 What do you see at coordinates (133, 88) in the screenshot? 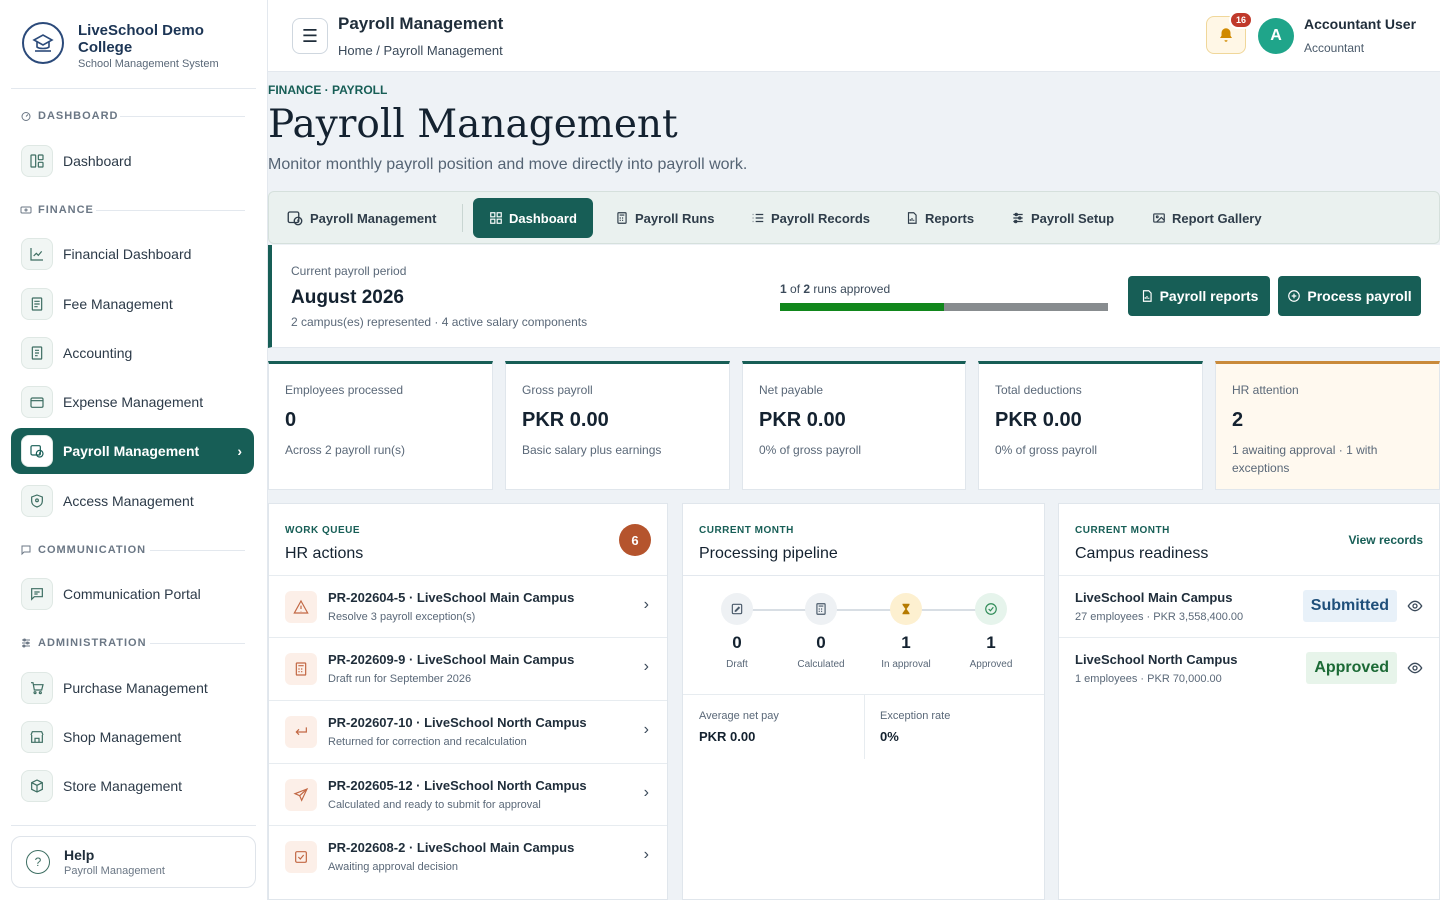
I see `divider` at bounding box center [133, 88].